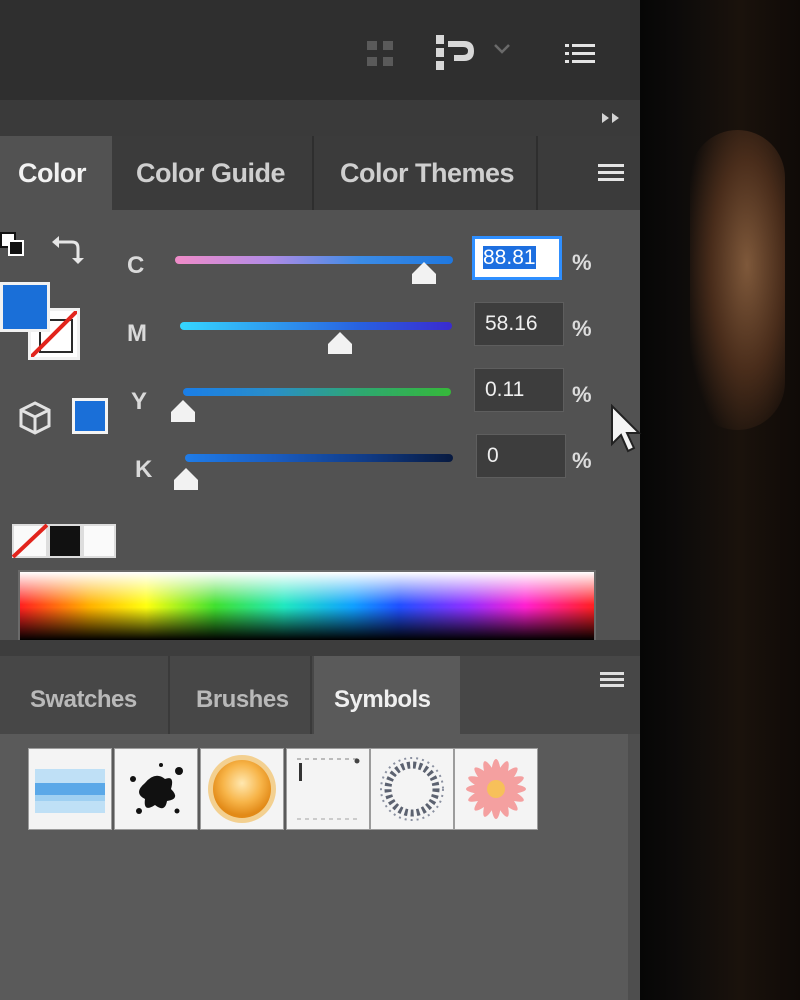 This screenshot has width=800, height=1000. I want to click on symbol-frame, so click(328, 789).